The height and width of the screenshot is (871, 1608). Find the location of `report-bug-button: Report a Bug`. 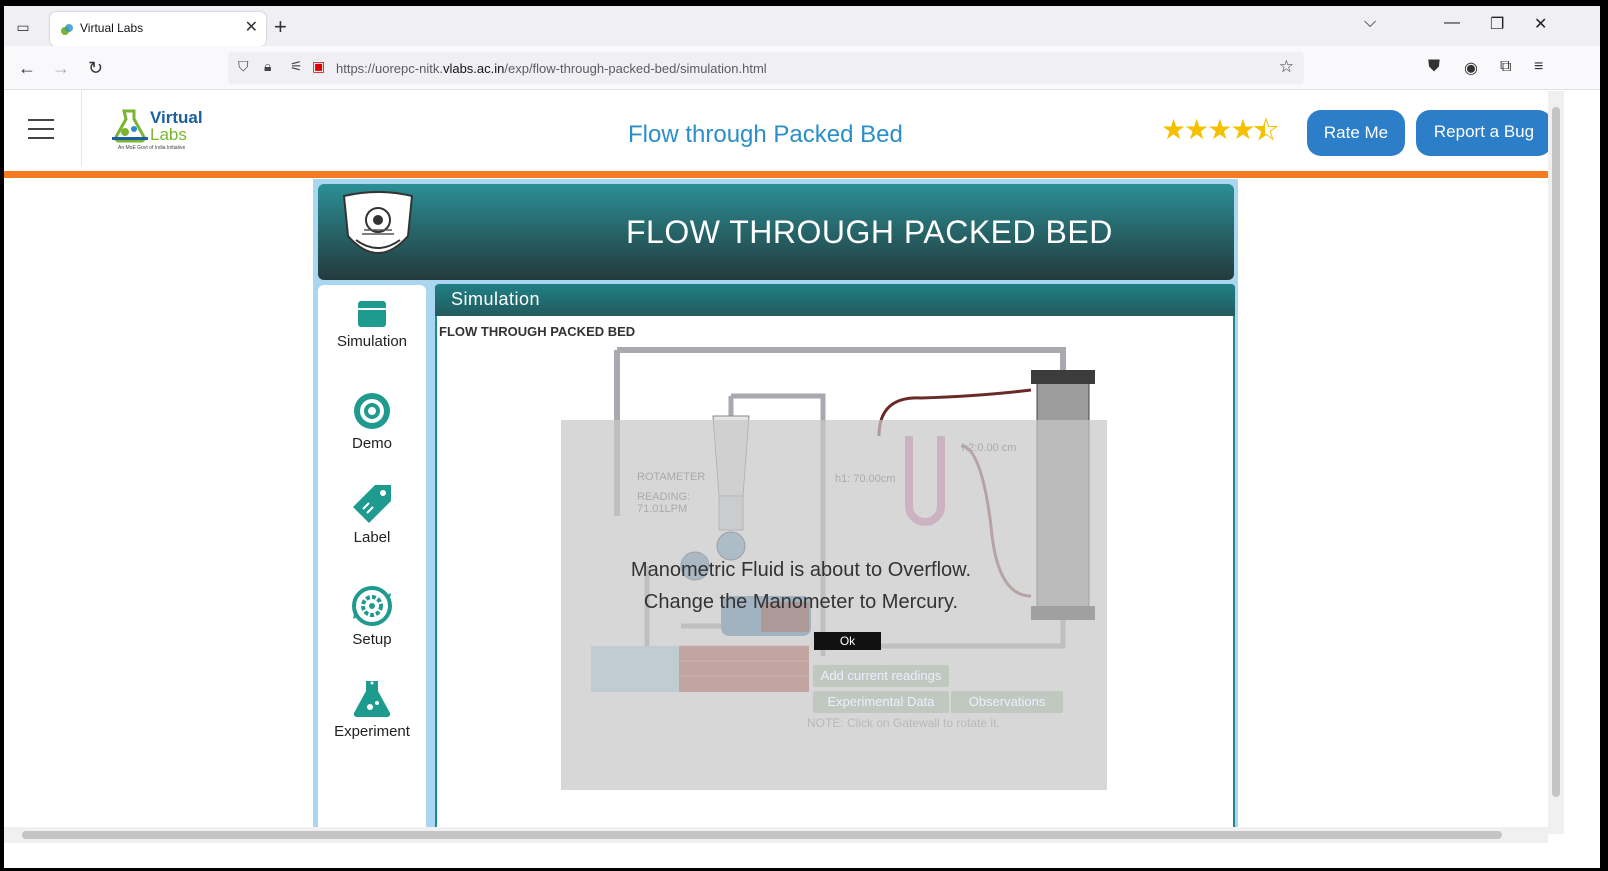

report-bug-button: Report a Bug is located at coordinates (1482, 133).